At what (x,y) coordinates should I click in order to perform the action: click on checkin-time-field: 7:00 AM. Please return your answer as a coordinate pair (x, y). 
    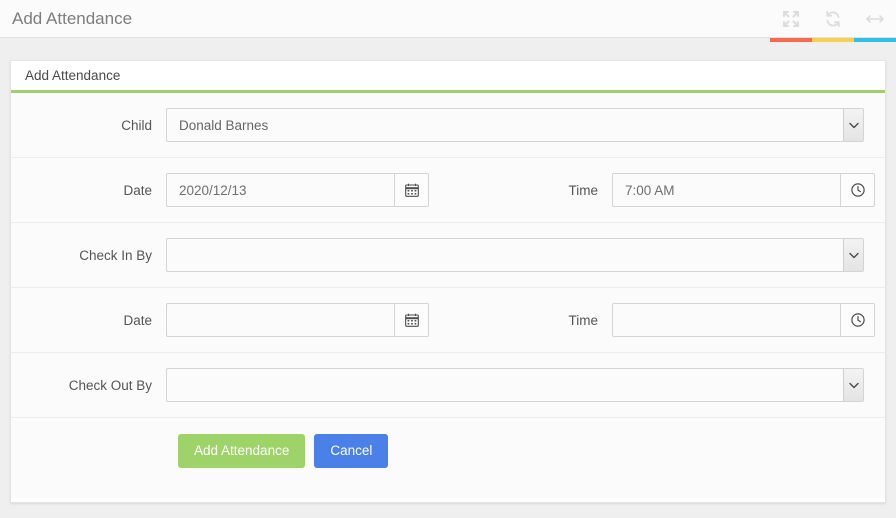
    Looking at the image, I should click on (743, 190).